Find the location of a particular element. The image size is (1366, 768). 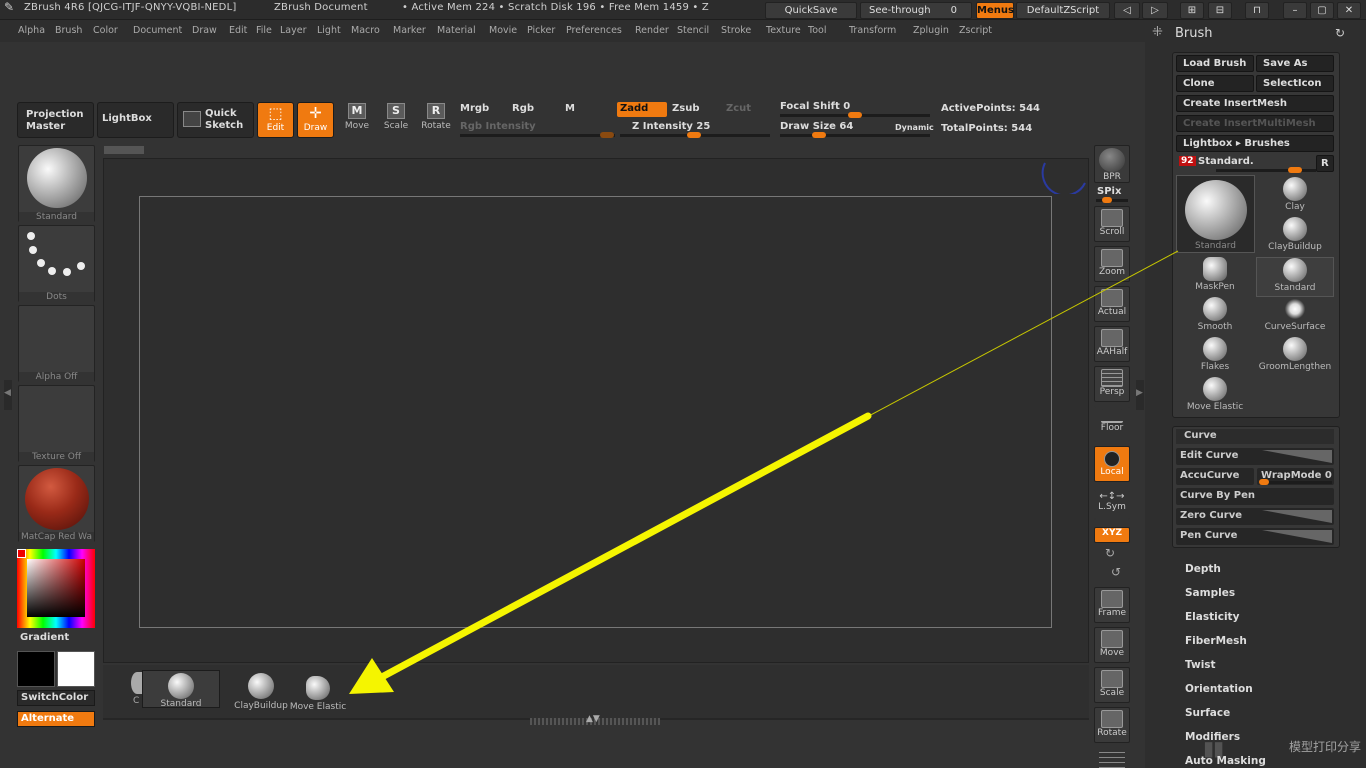

aahalf-button: AAHalf is located at coordinates (1112, 344).